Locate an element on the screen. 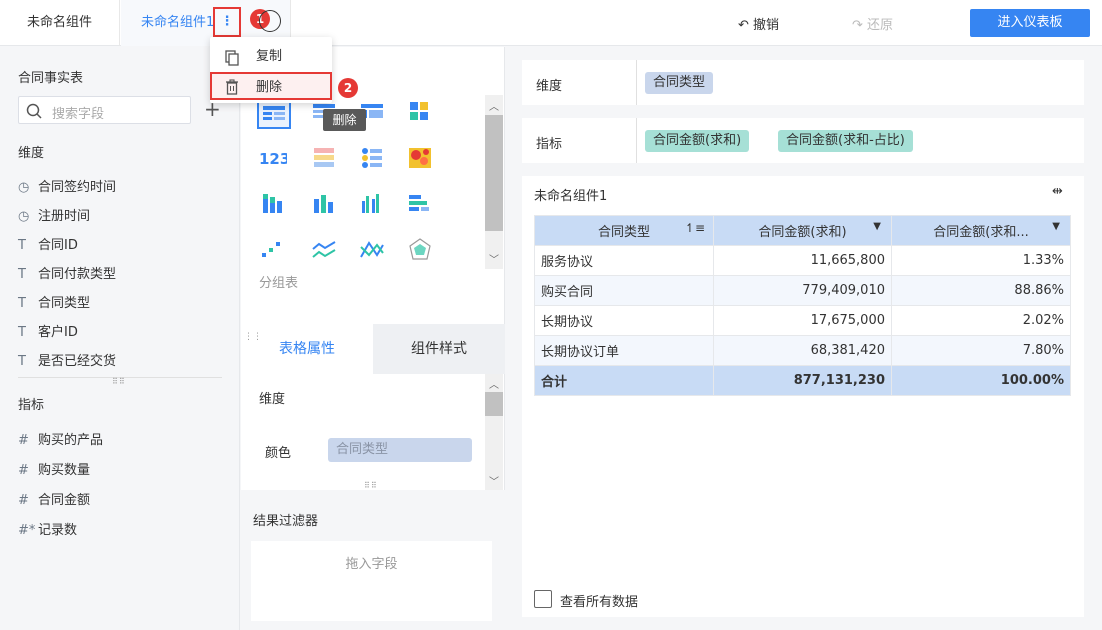 Image resolution: width=1102 pixels, height=630 pixels. column-chart-icon is located at coordinates (326, 206).